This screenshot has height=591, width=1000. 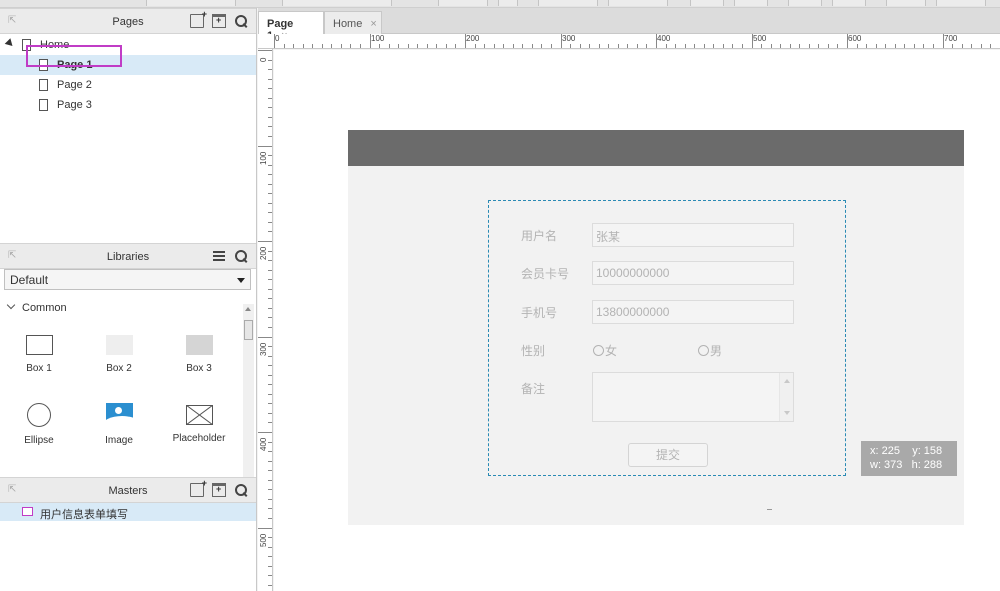 I want to click on radio-male: 男, so click(x=710, y=350).